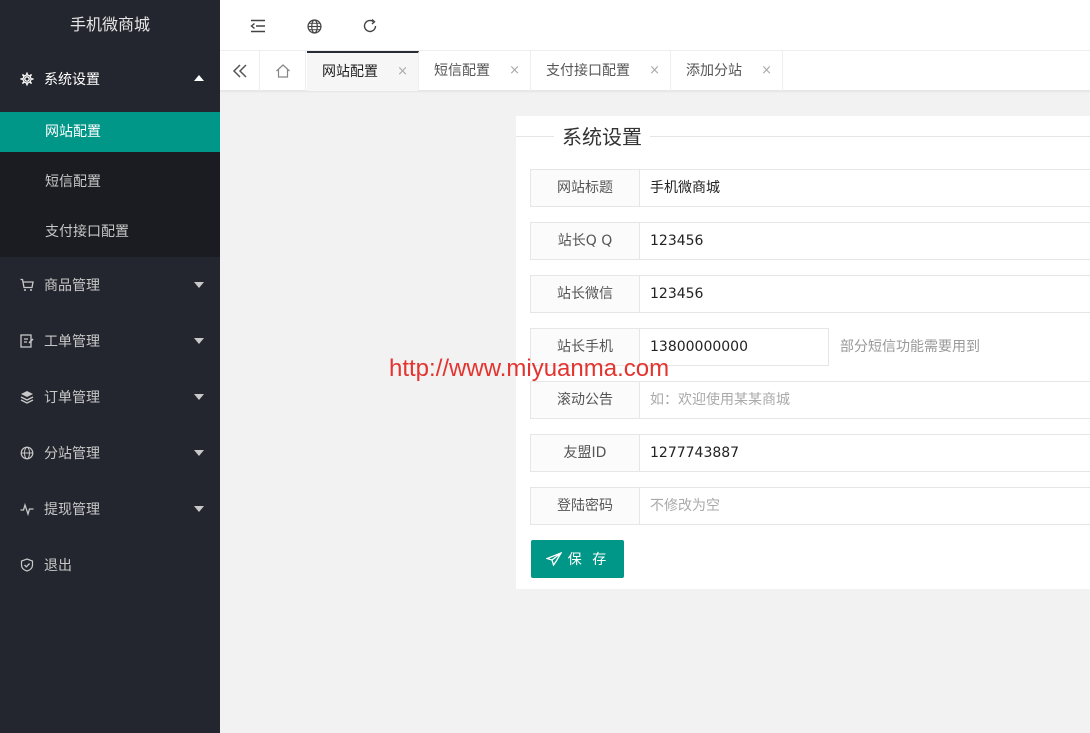 This screenshot has width=1090, height=733. I want to click on sidebar-item-logout: 退出, so click(110, 565).